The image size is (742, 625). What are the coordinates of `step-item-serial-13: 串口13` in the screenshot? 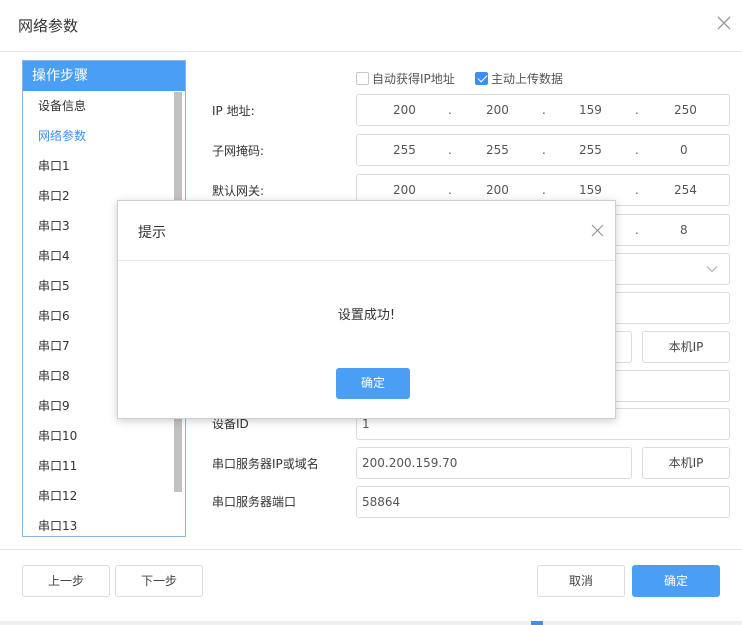 It's located at (104, 523).